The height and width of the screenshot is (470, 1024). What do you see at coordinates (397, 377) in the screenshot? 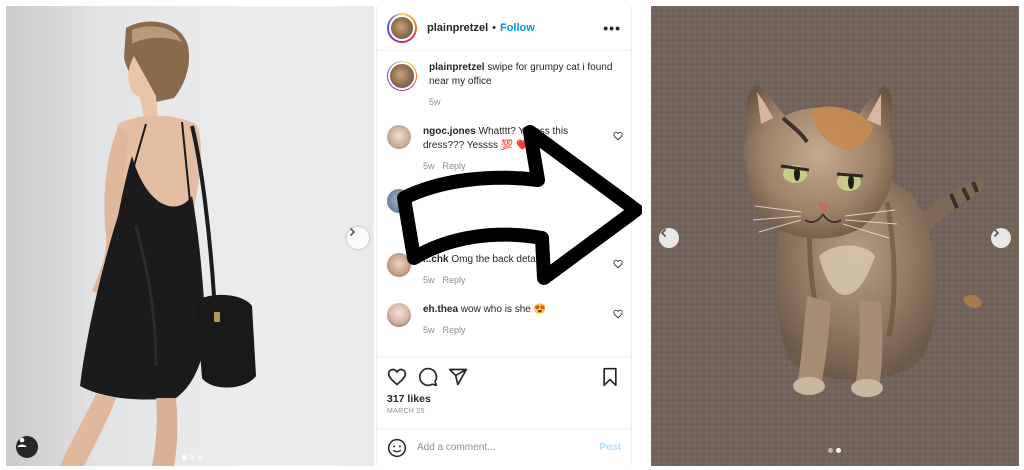
I see `heart-icon` at bounding box center [397, 377].